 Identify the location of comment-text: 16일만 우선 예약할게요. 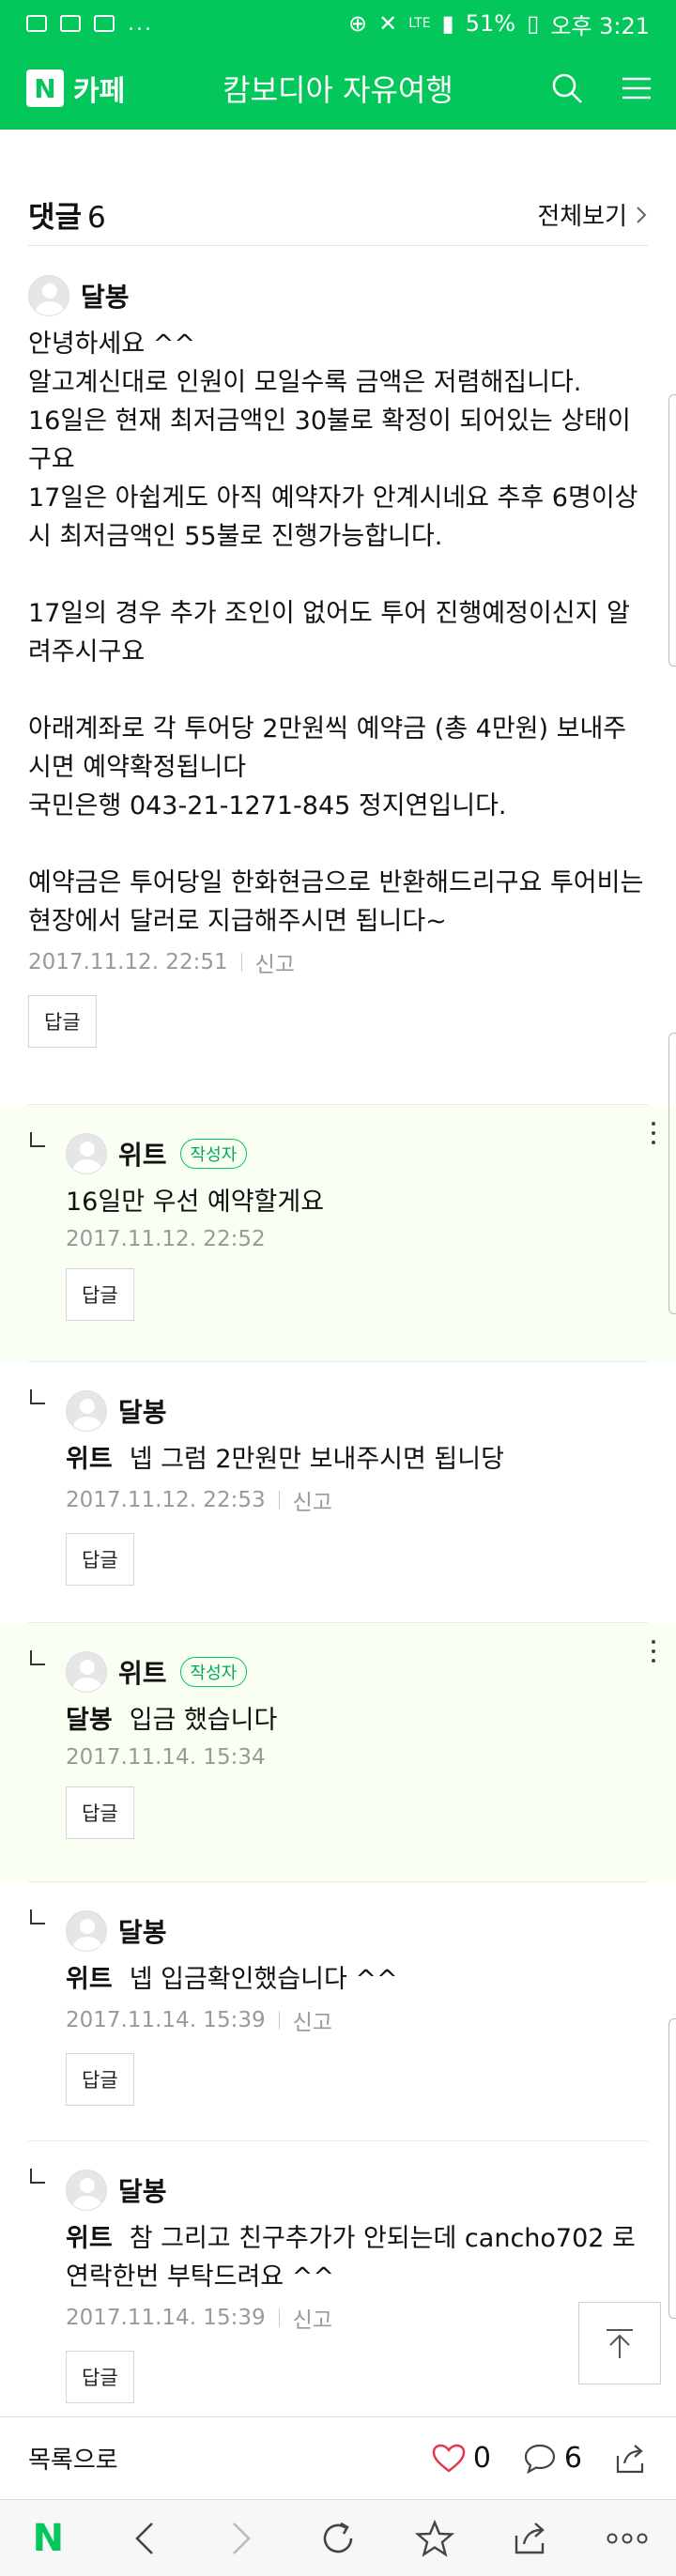
(357, 1202).